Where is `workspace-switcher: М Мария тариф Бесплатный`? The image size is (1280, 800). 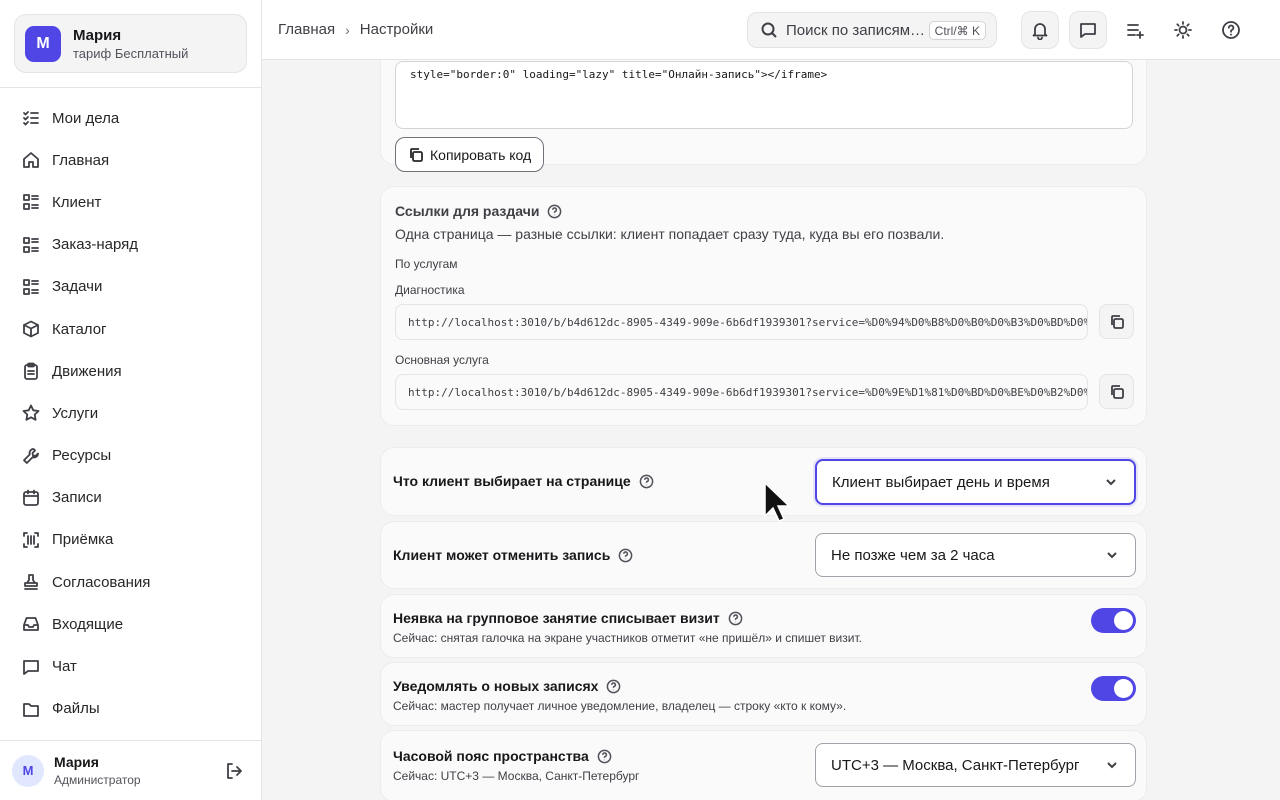 workspace-switcher: М Мария тариф Бесплатный is located at coordinates (130, 43).